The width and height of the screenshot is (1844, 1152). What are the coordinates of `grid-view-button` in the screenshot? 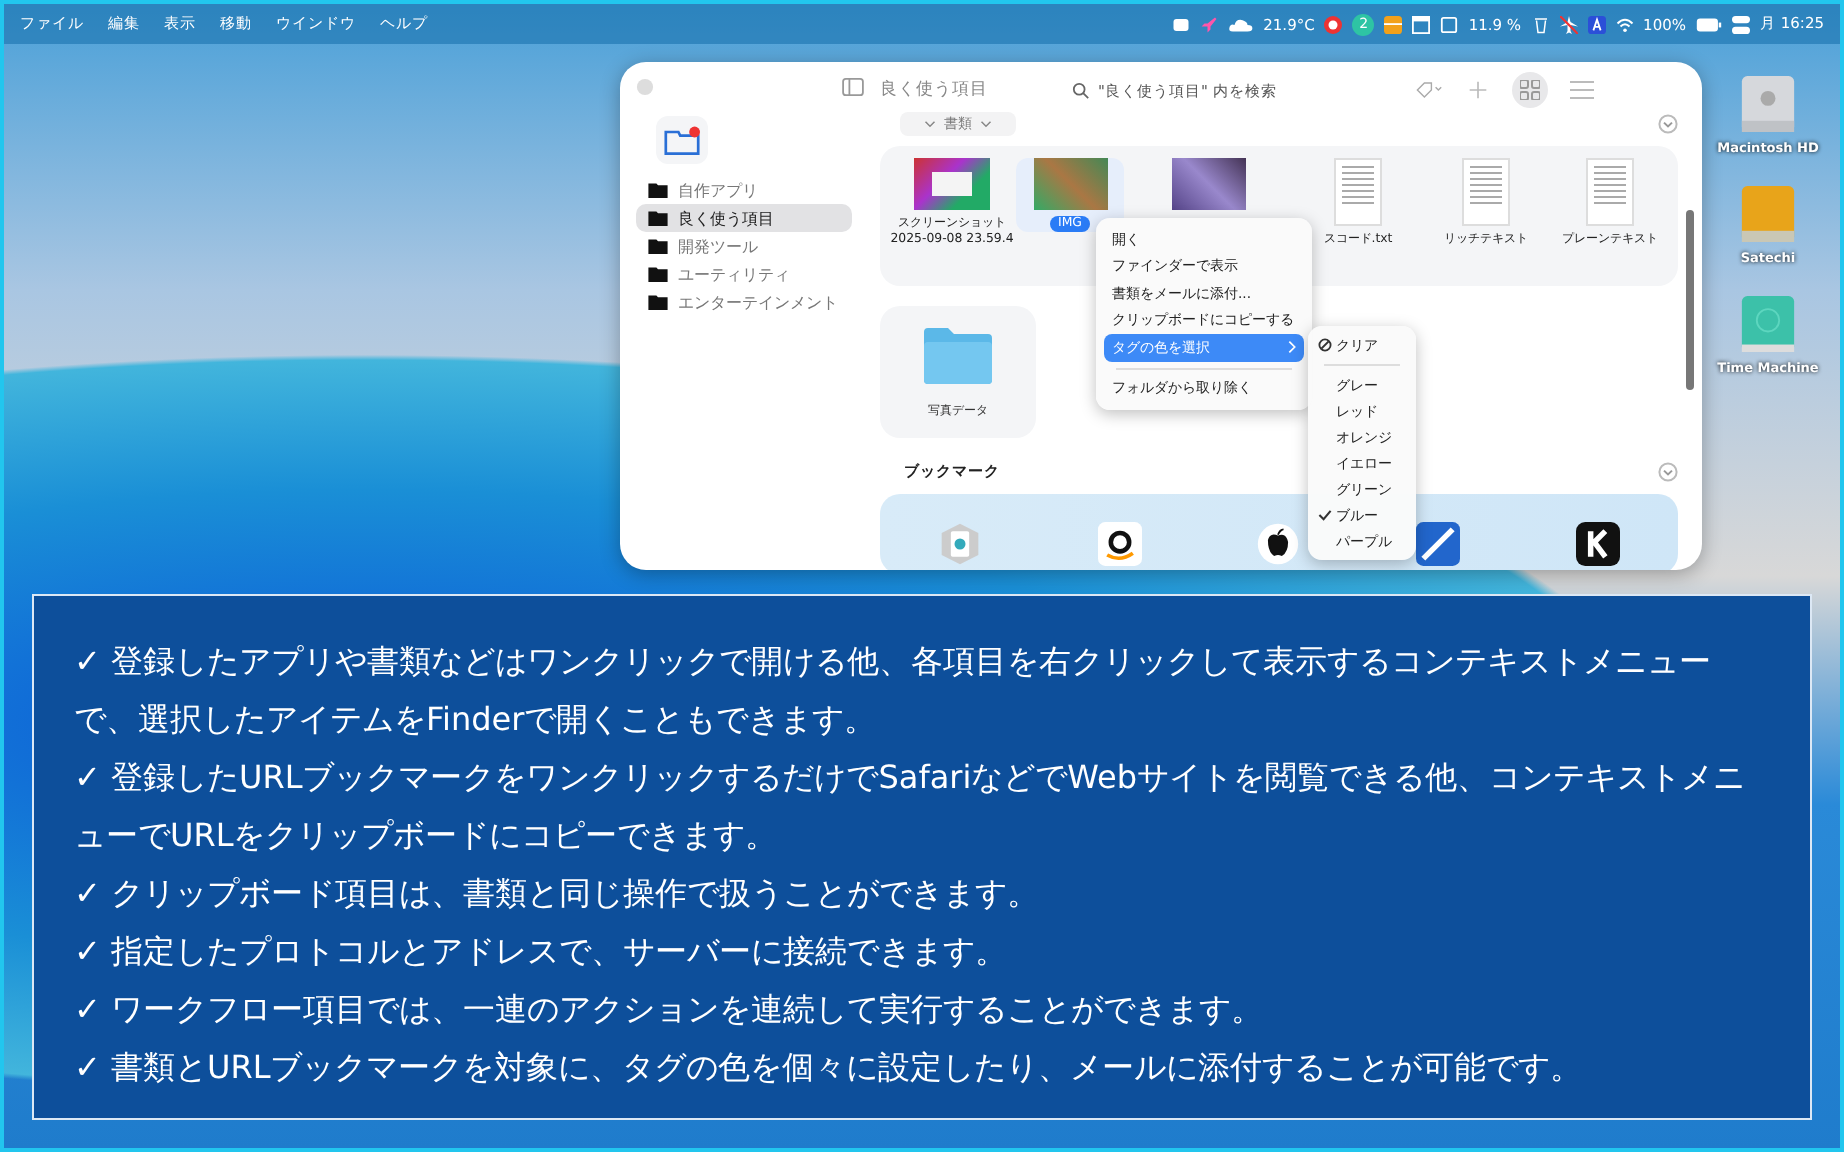 It's located at (1530, 90).